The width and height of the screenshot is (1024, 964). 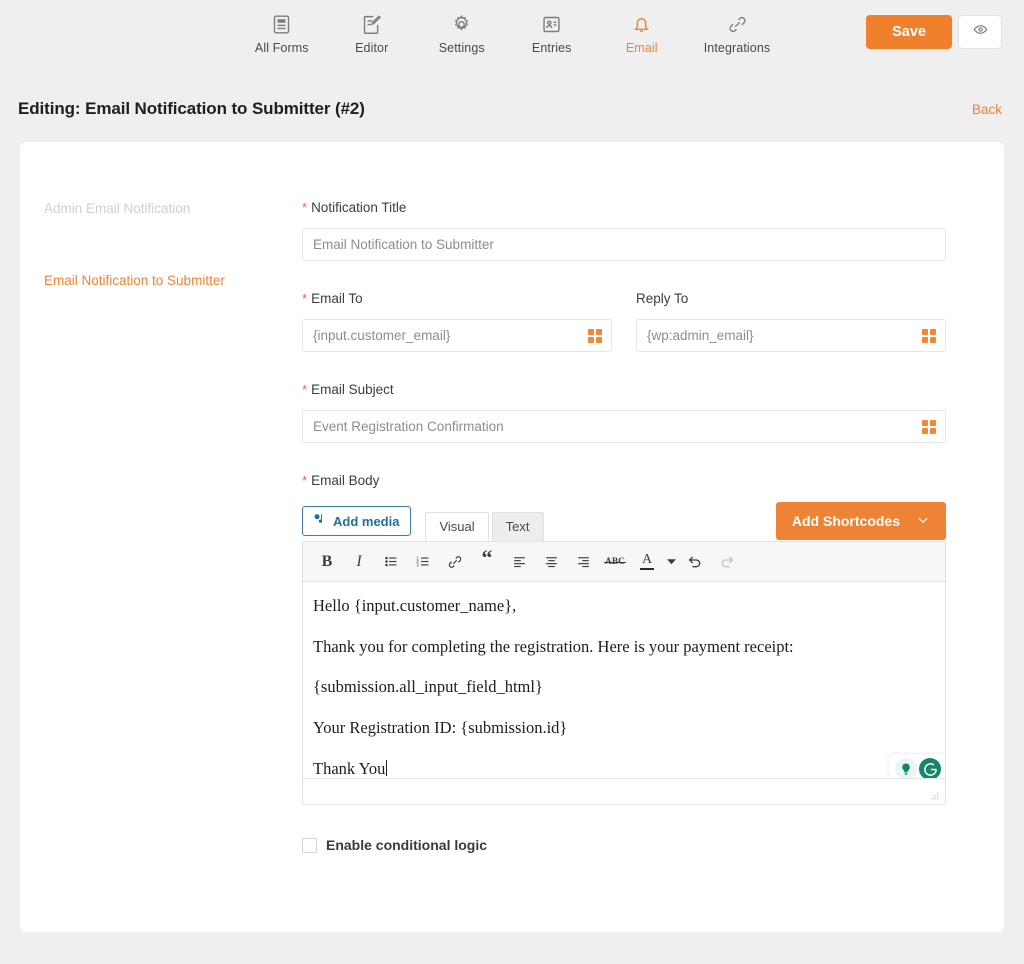 What do you see at coordinates (327, 562) in the screenshot?
I see `bold-icon: B` at bounding box center [327, 562].